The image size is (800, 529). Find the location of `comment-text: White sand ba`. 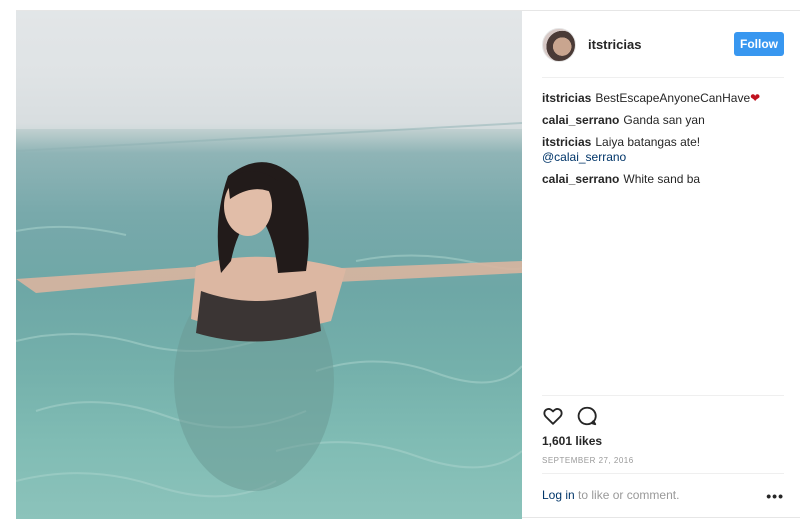

comment-text: White sand ba is located at coordinates (662, 179).